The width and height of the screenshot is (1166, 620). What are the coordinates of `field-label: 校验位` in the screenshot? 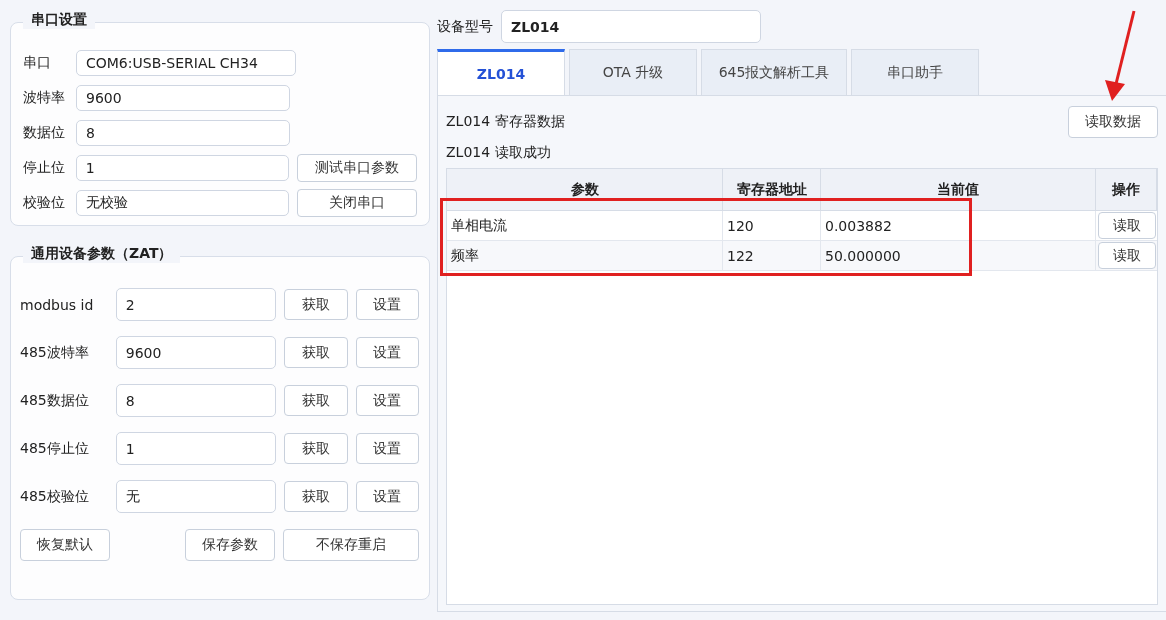 It's located at (44, 203).